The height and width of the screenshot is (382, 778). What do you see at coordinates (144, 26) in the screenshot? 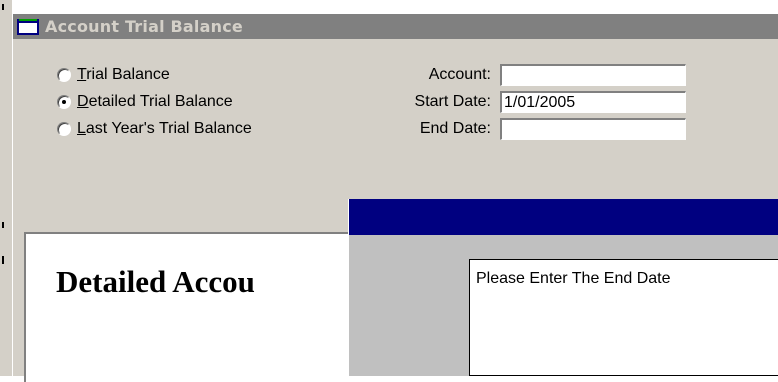
I see `window-title: Account Trial Balance` at bounding box center [144, 26].